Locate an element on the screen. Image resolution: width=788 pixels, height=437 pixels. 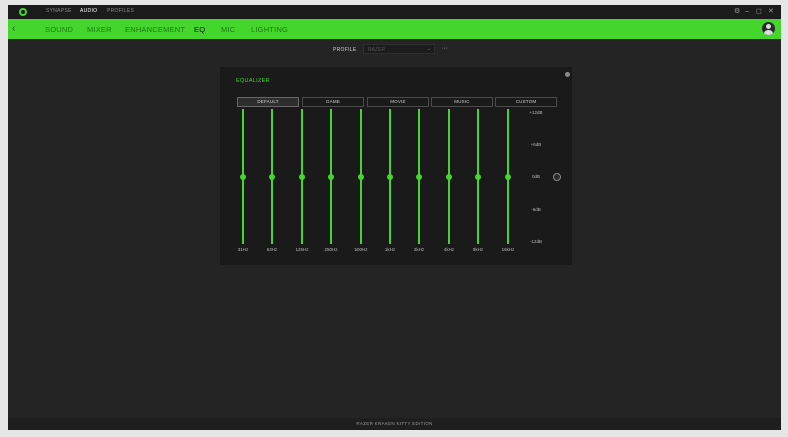
eq-slider-16khz is located at coordinates (508, 176).